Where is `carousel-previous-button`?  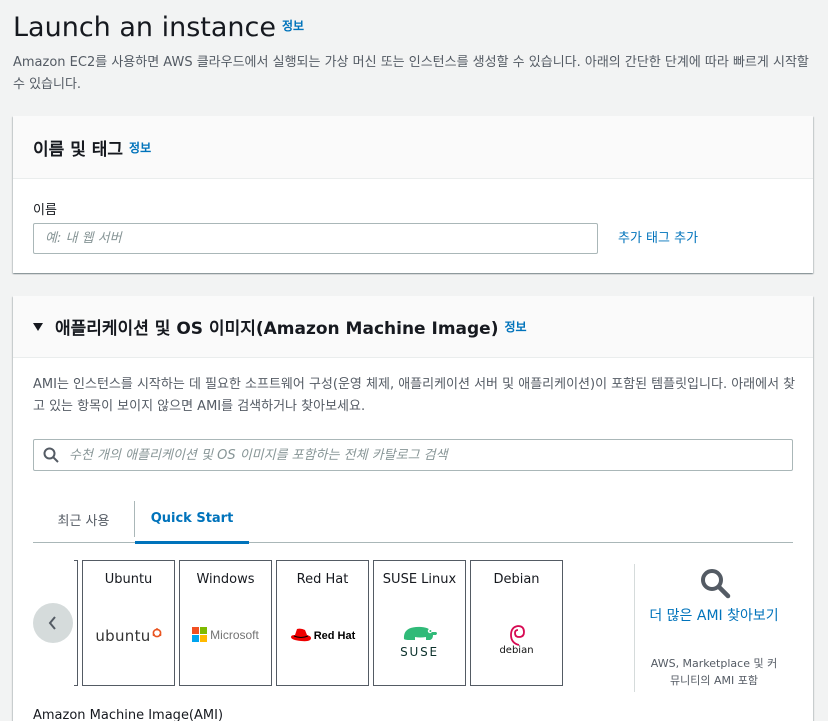
carousel-previous-button is located at coordinates (53, 623).